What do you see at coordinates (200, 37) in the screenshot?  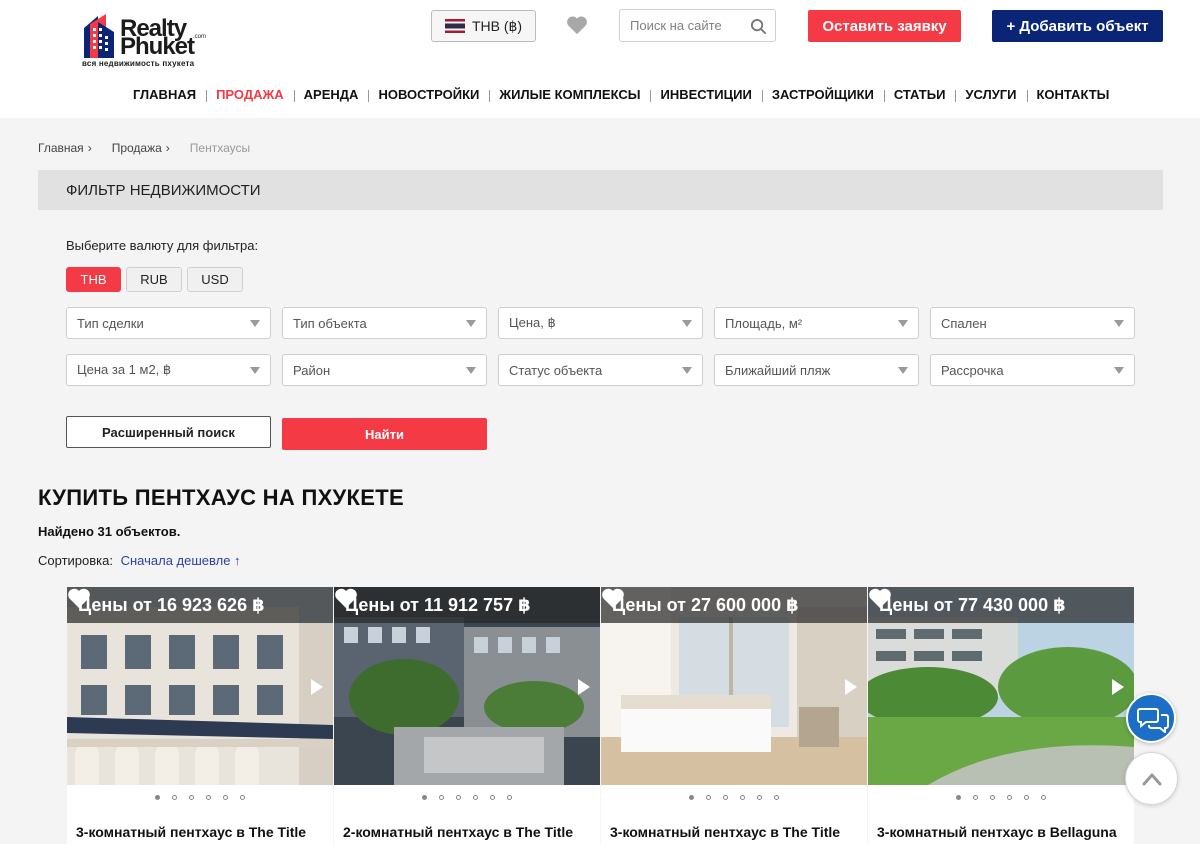 I see `logo-domain: .com` at bounding box center [200, 37].